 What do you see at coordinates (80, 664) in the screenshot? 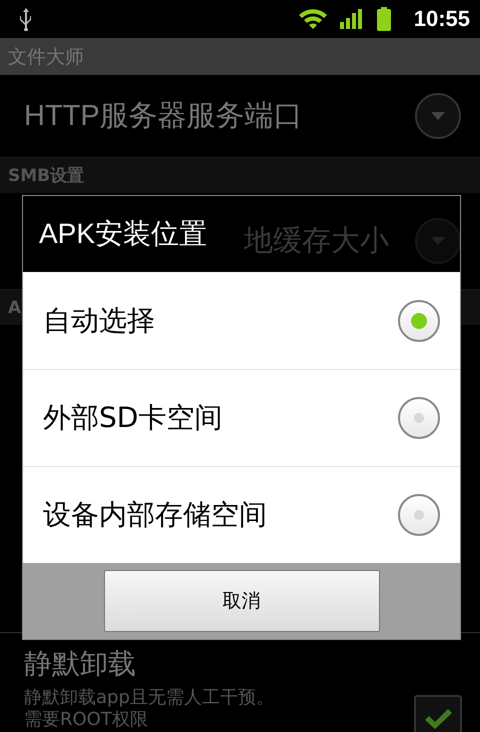
I see `setting-title: 静默卸载` at bounding box center [80, 664].